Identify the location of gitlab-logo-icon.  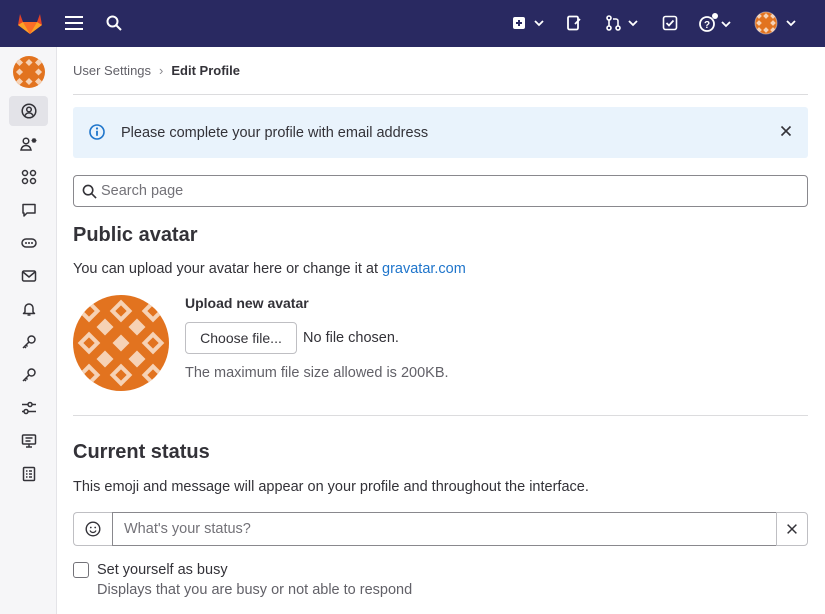
(30, 23).